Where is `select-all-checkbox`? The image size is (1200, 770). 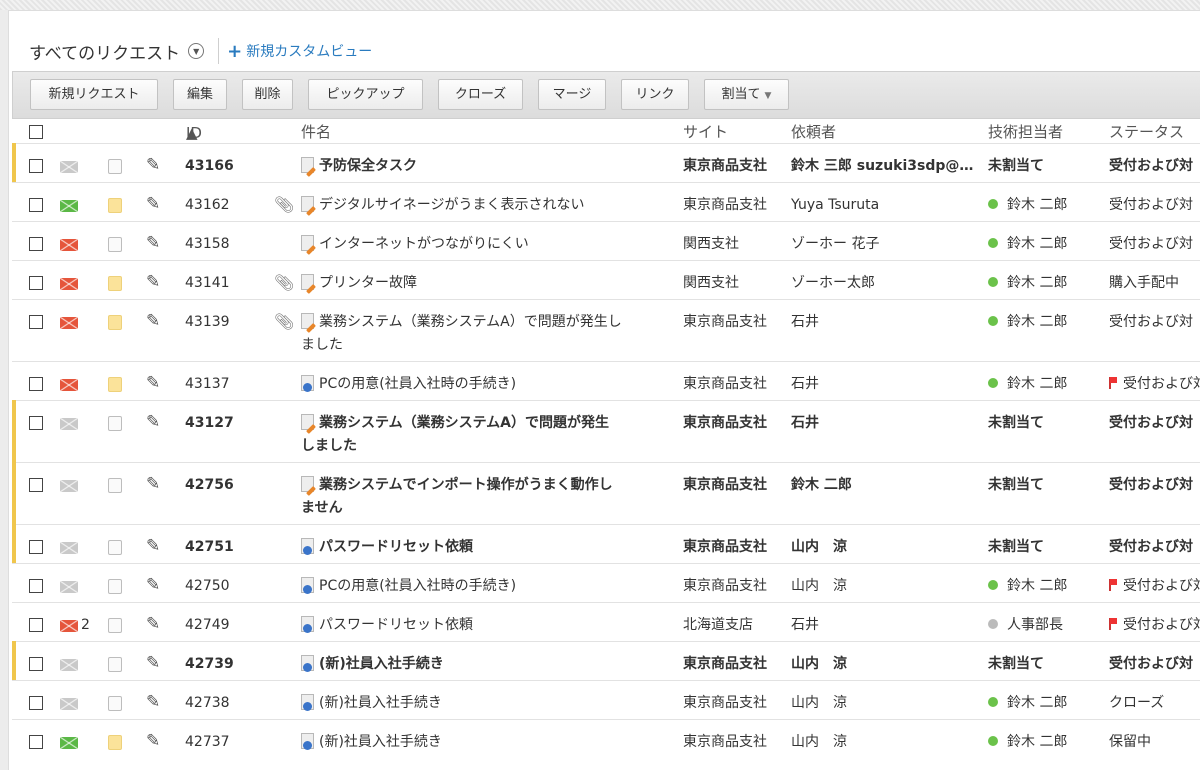 select-all-checkbox is located at coordinates (36, 132).